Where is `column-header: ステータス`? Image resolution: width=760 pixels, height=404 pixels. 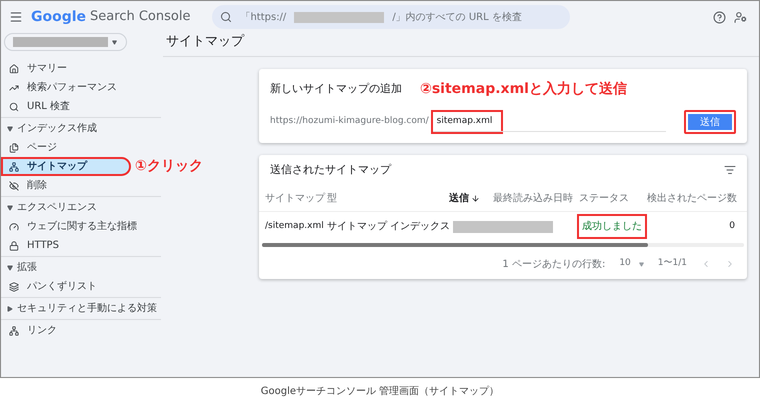 column-header: ステータス is located at coordinates (613, 198).